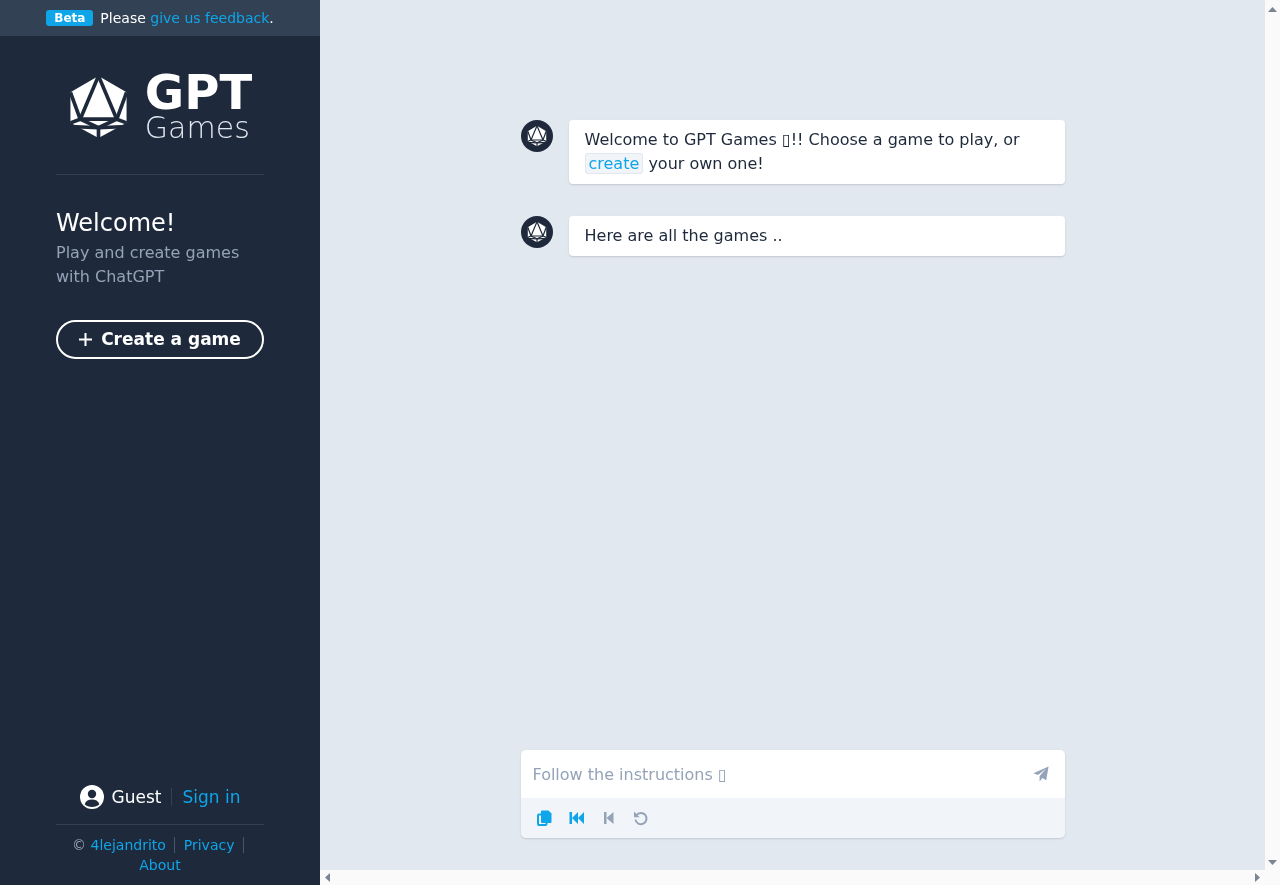  What do you see at coordinates (1257, 877) in the screenshot?
I see `scroll-right-arrow-icon` at bounding box center [1257, 877].